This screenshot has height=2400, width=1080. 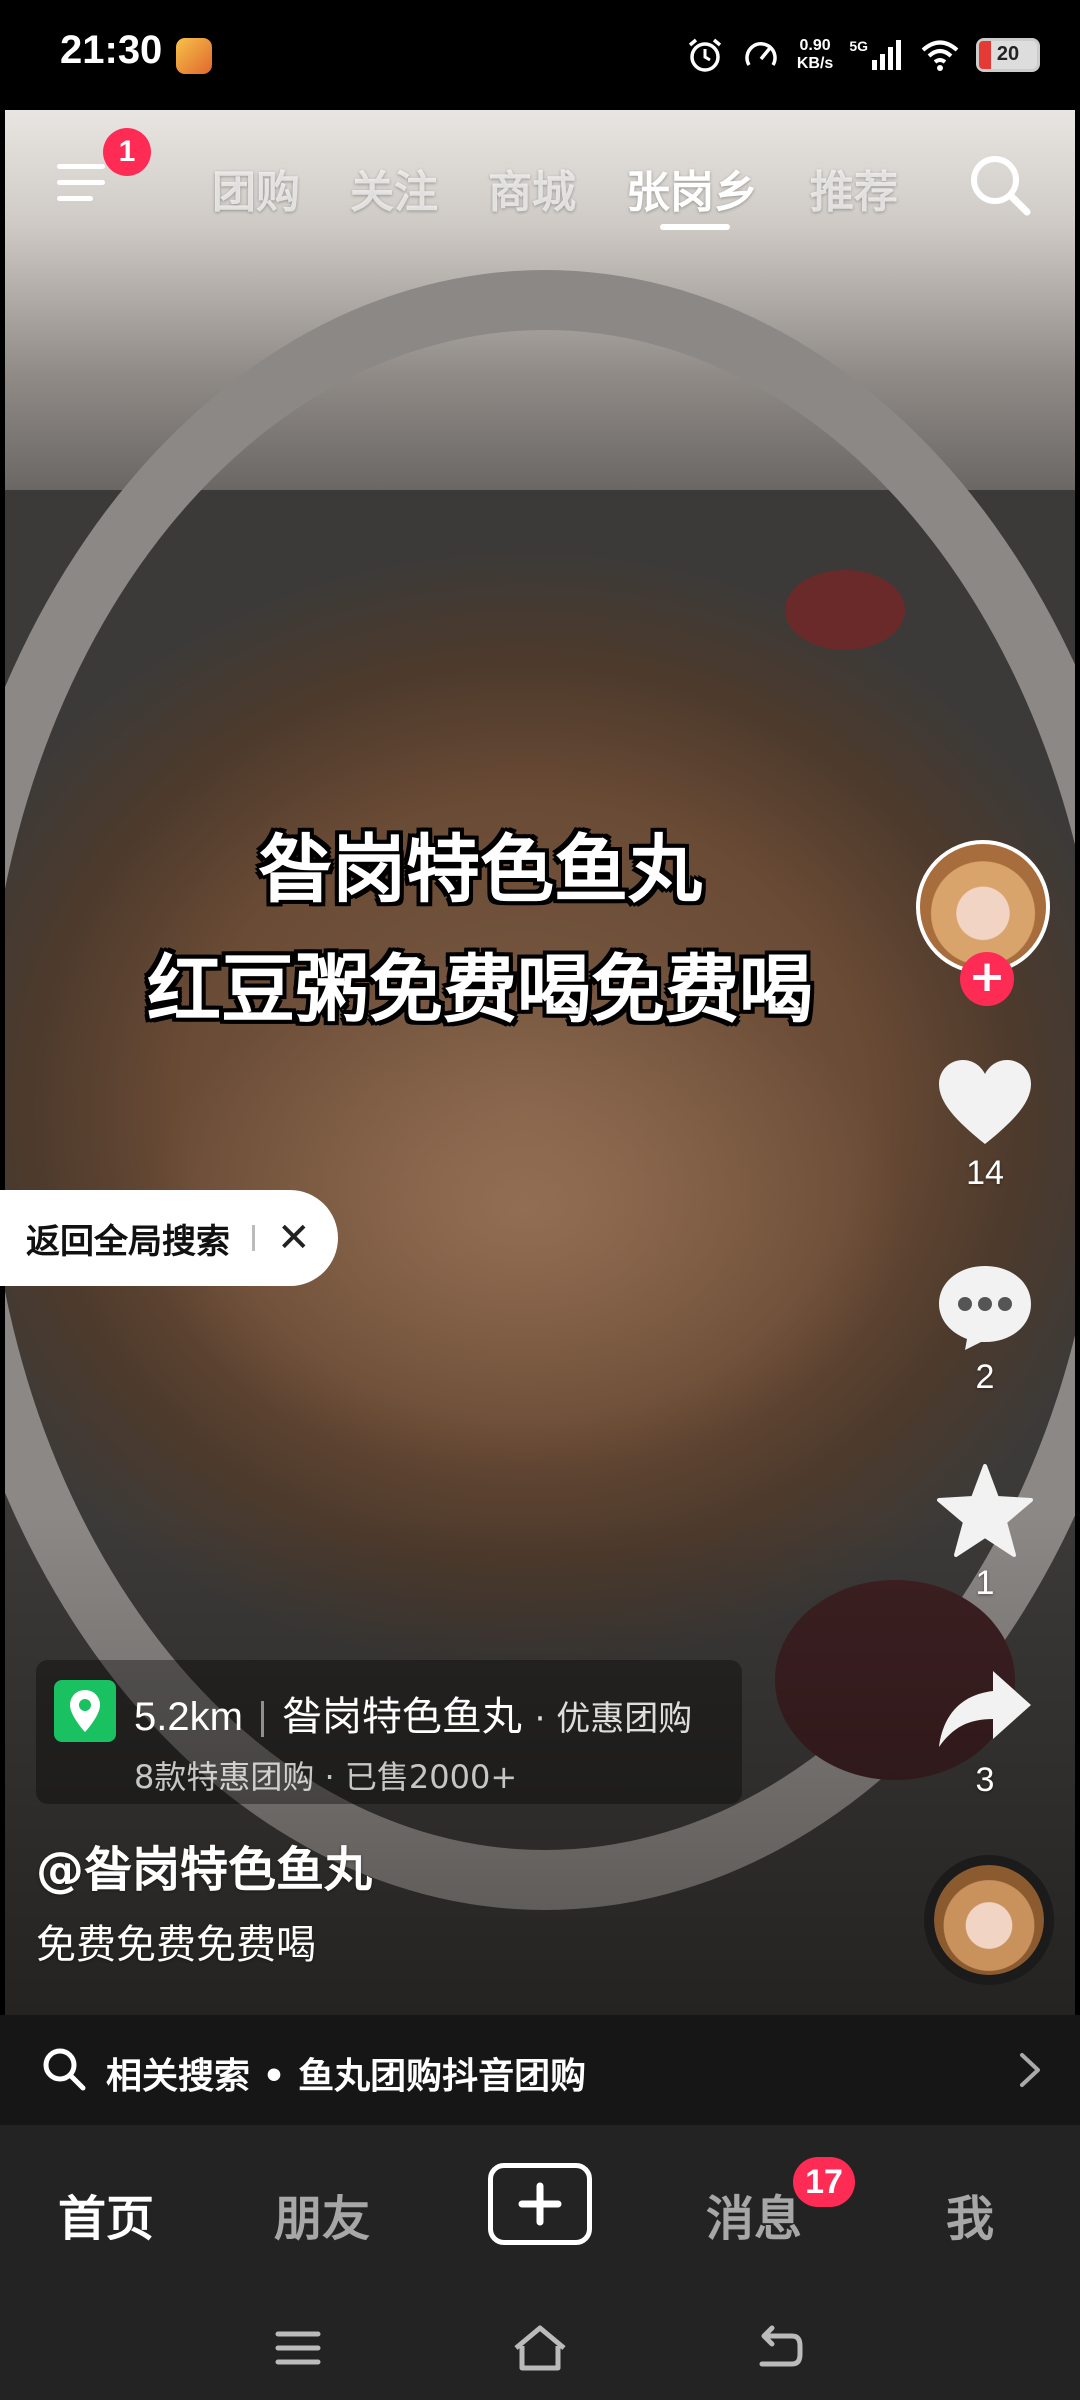 I want to click on like-button: 14, so click(x=985, y=1125).